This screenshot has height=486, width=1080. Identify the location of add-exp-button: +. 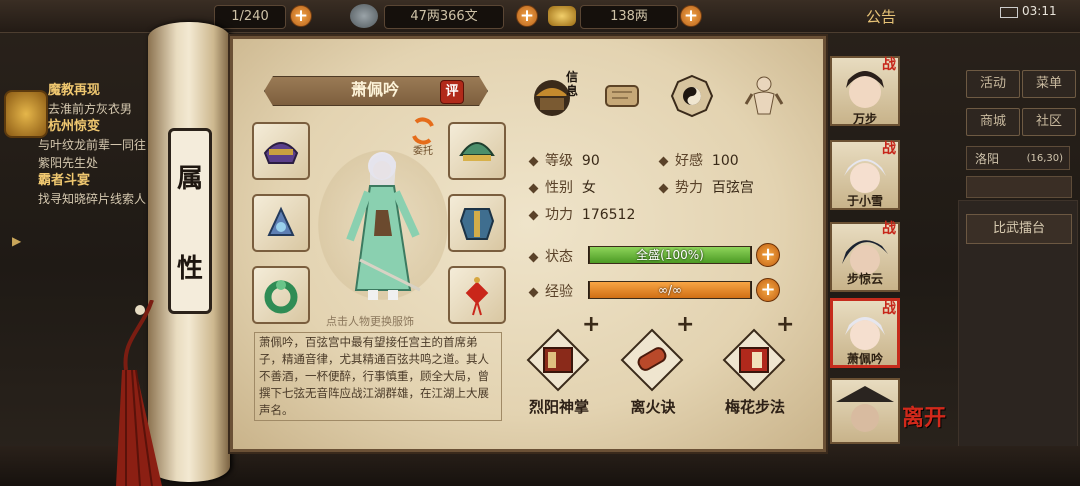
(768, 290).